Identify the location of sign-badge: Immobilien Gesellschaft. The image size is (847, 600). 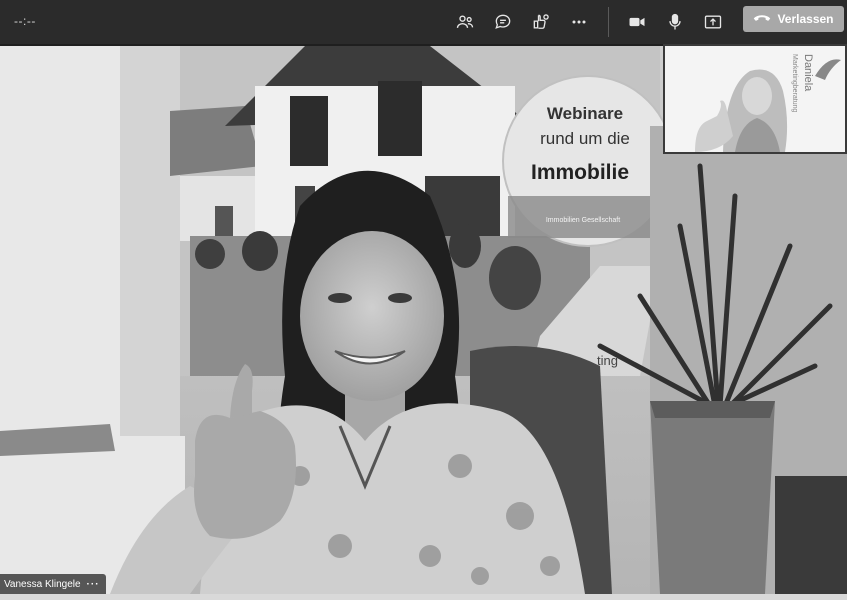
(583, 220).